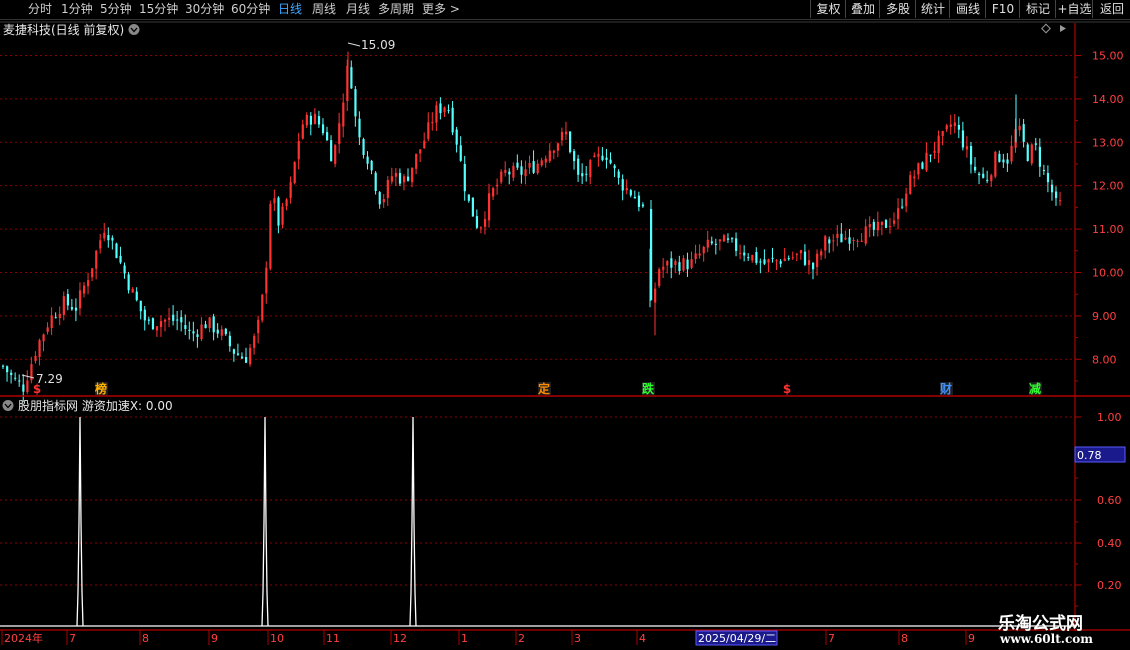  Describe the element at coordinates (1108, 229) in the screenshot. I see `price-tick-label: 11.00` at that location.